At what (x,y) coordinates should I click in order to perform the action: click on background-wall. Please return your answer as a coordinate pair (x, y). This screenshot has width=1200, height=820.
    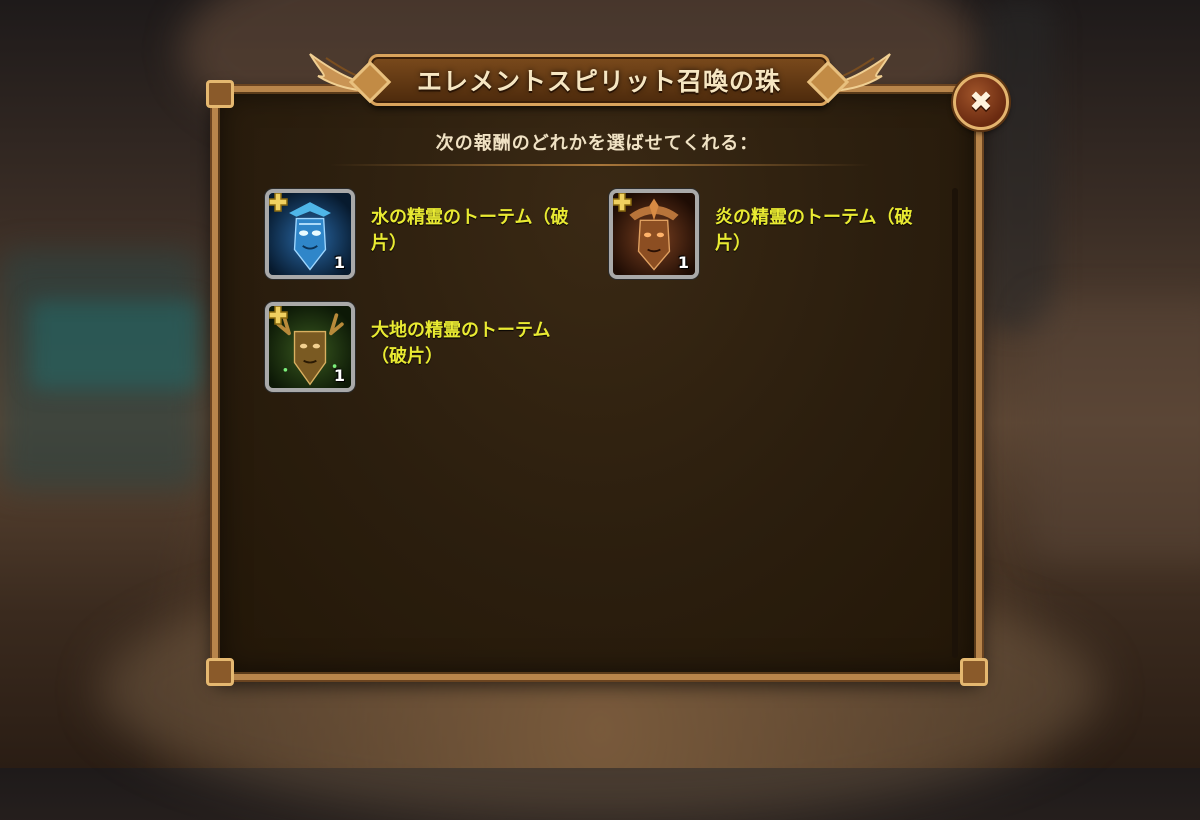
    Looking at the image, I should click on (1115, 430).